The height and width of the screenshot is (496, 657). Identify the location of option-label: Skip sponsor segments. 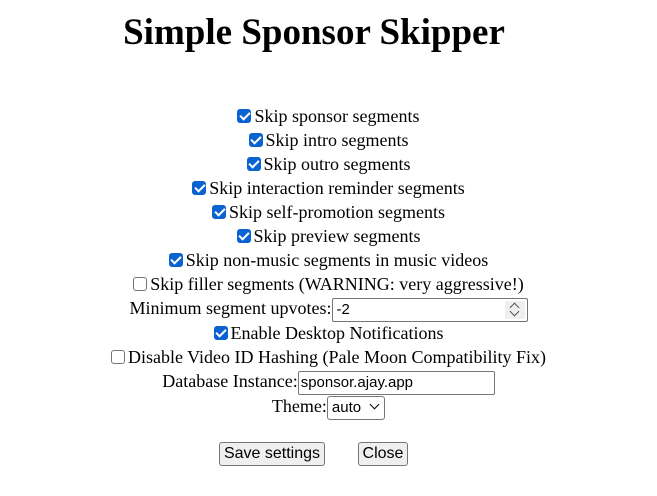
(337, 116).